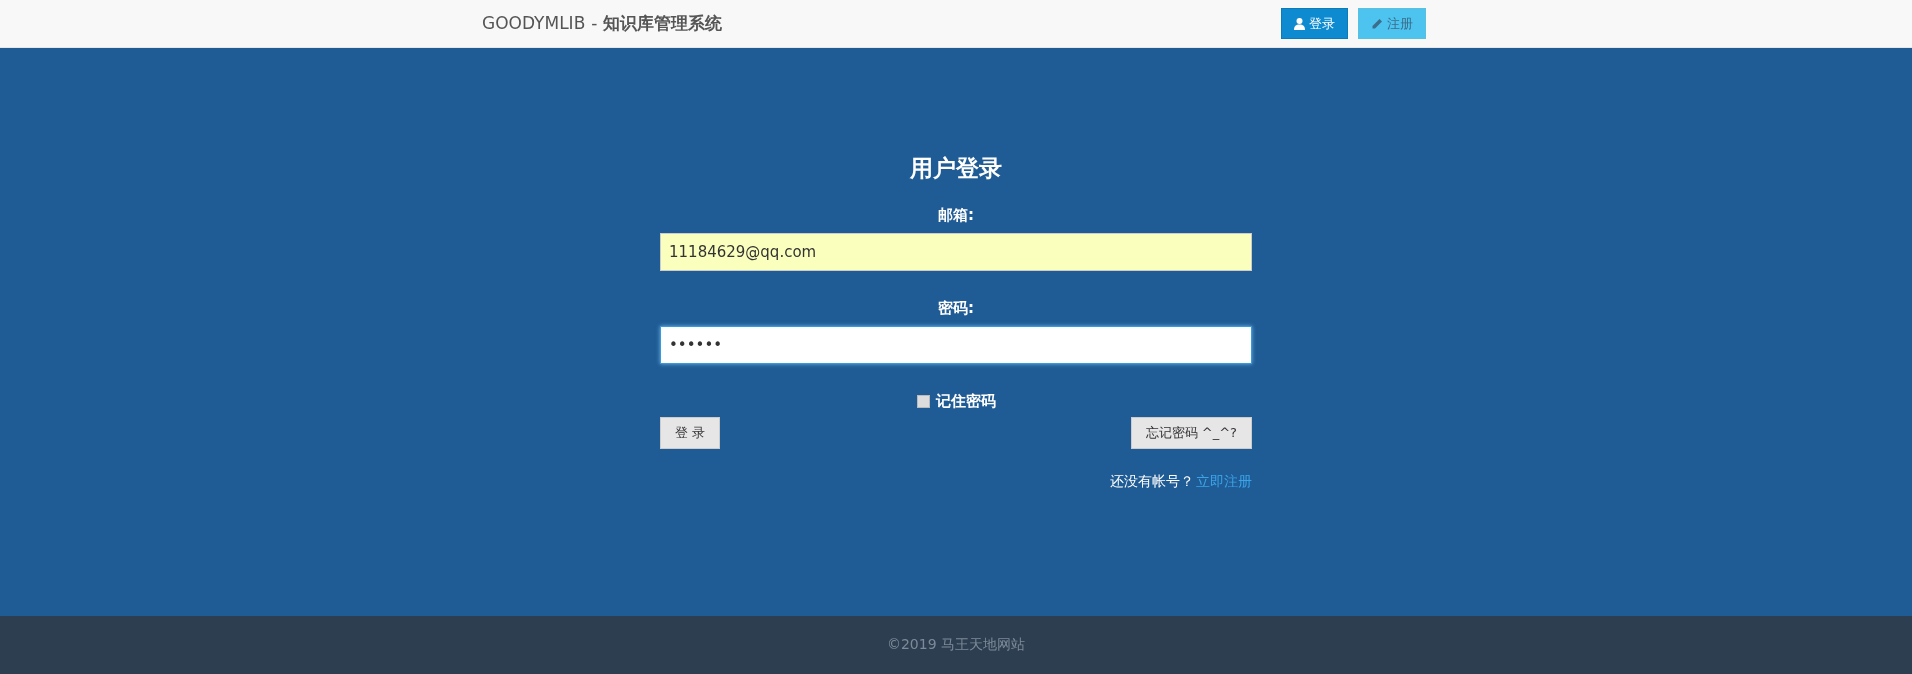 This screenshot has width=1912, height=674. Describe the element at coordinates (1299, 23) in the screenshot. I see `user-icon` at that location.